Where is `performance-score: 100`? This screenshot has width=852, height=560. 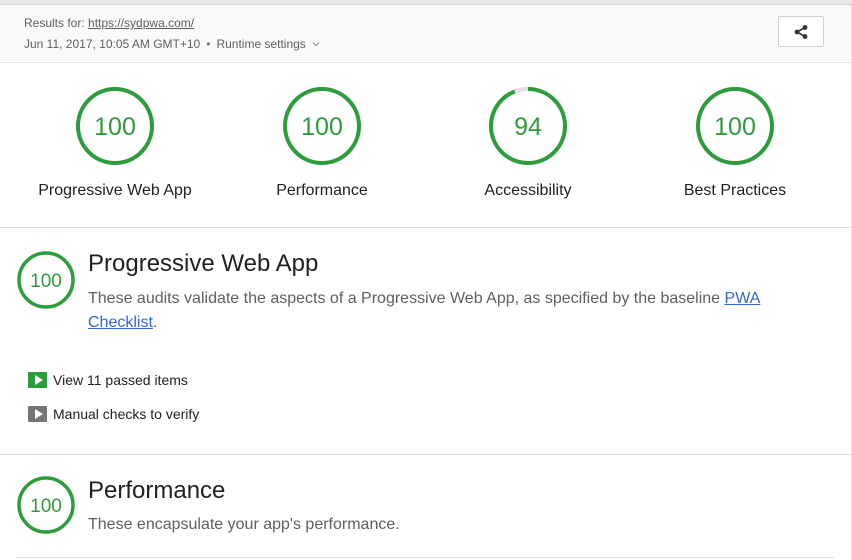 performance-score: 100 is located at coordinates (46, 506).